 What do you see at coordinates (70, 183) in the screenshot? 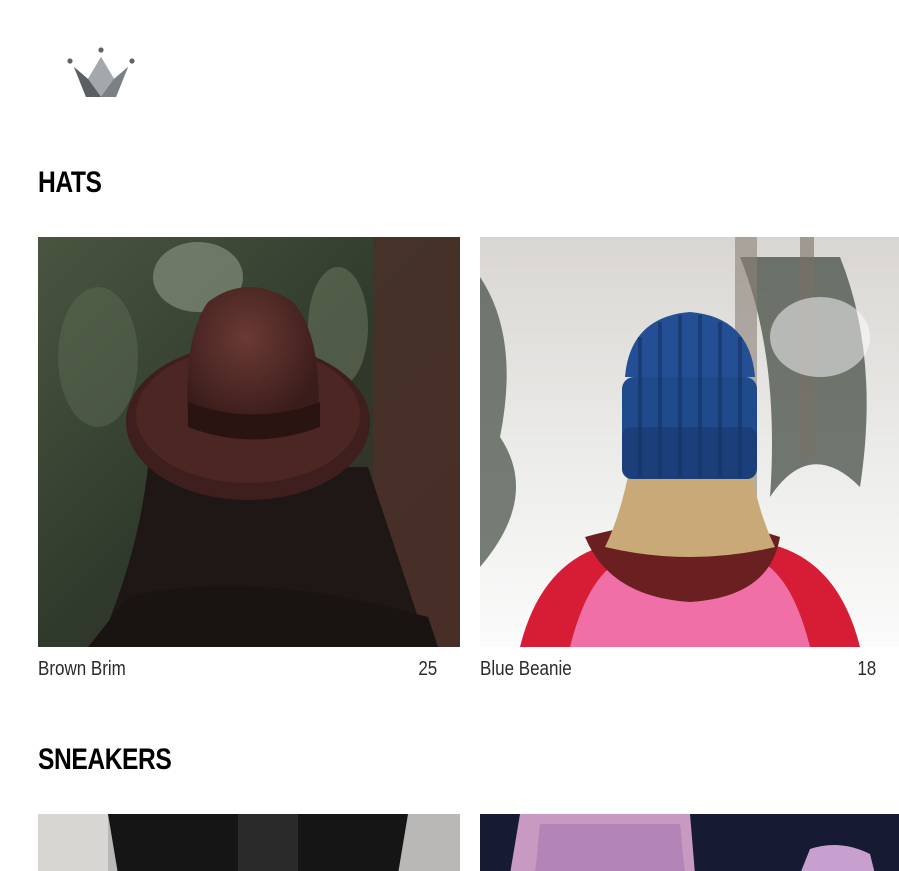
I see `section-title-hats: HATS` at bounding box center [70, 183].